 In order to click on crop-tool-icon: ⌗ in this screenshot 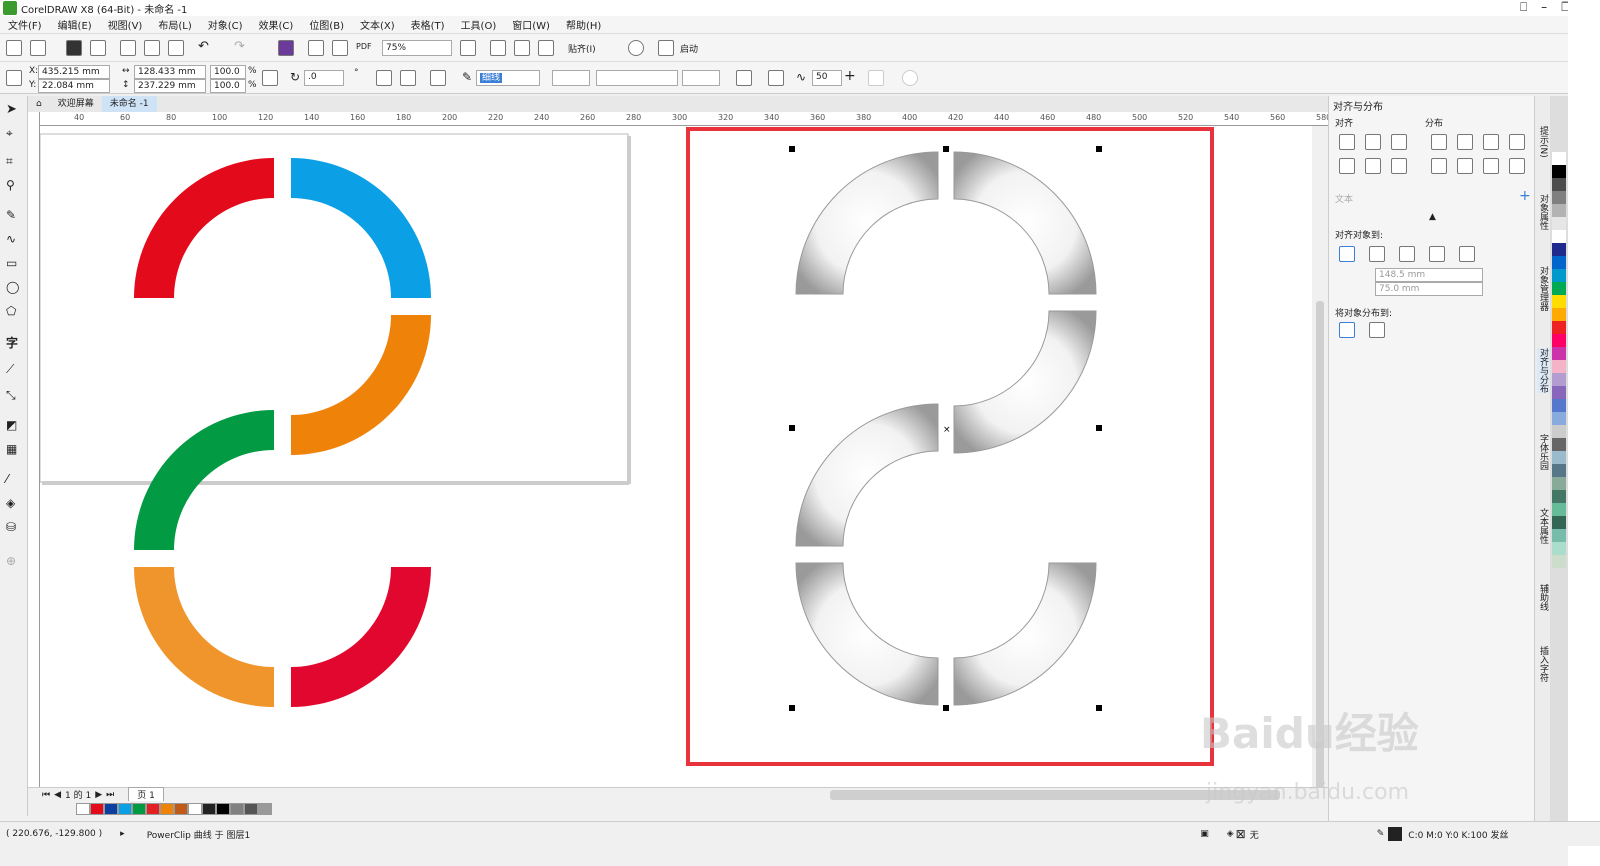, I will do `click(14, 162)`.